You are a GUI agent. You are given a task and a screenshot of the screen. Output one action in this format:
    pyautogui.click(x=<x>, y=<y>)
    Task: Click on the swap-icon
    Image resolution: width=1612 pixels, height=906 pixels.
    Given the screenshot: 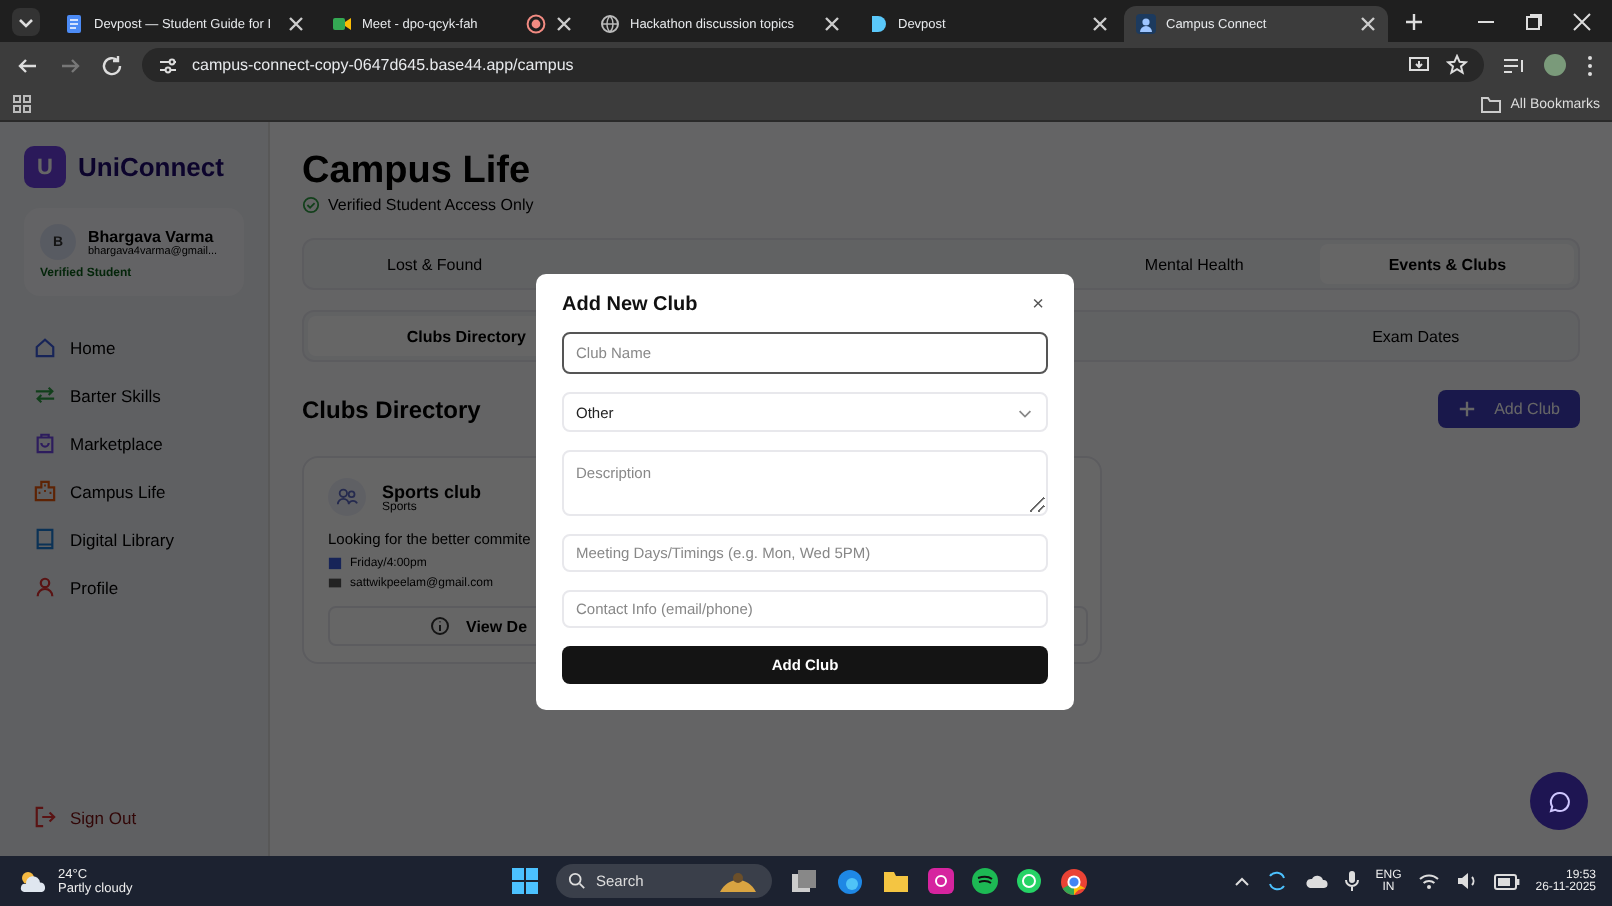 What is the action you would take?
    pyautogui.click(x=45, y=395)
    